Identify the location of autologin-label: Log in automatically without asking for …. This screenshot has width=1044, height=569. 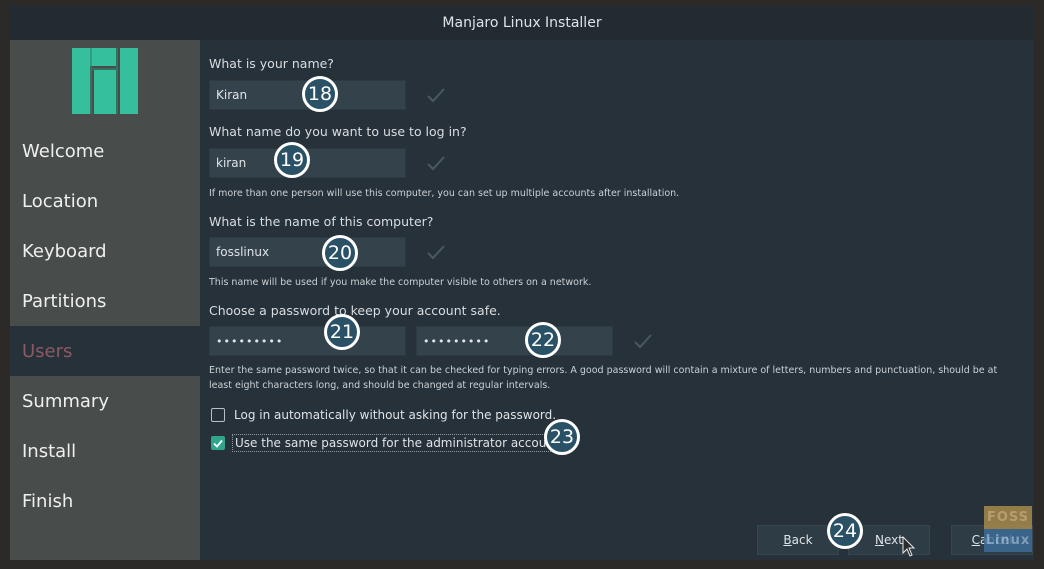
(395, 415).